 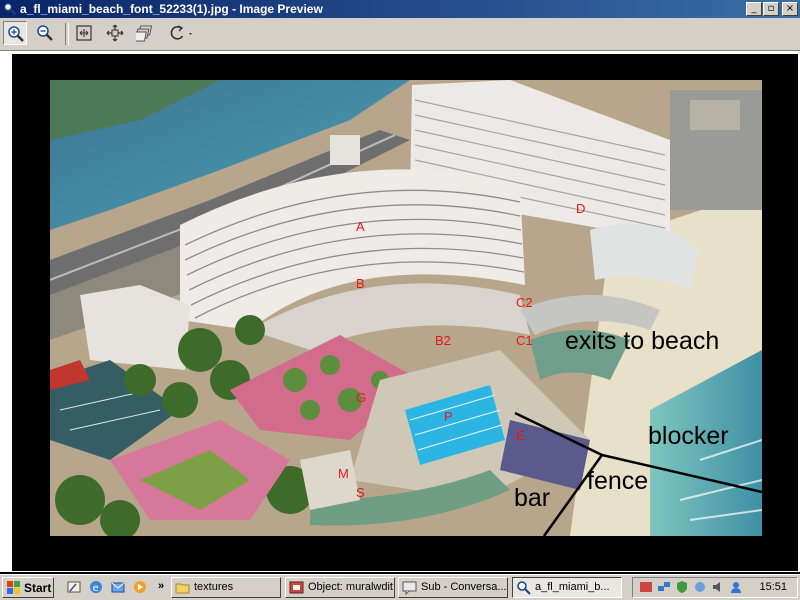 What do you see at coordinates (74, 587) in the screenshot?
I see `show-desktop-icon` at bounding box center [74, 587].